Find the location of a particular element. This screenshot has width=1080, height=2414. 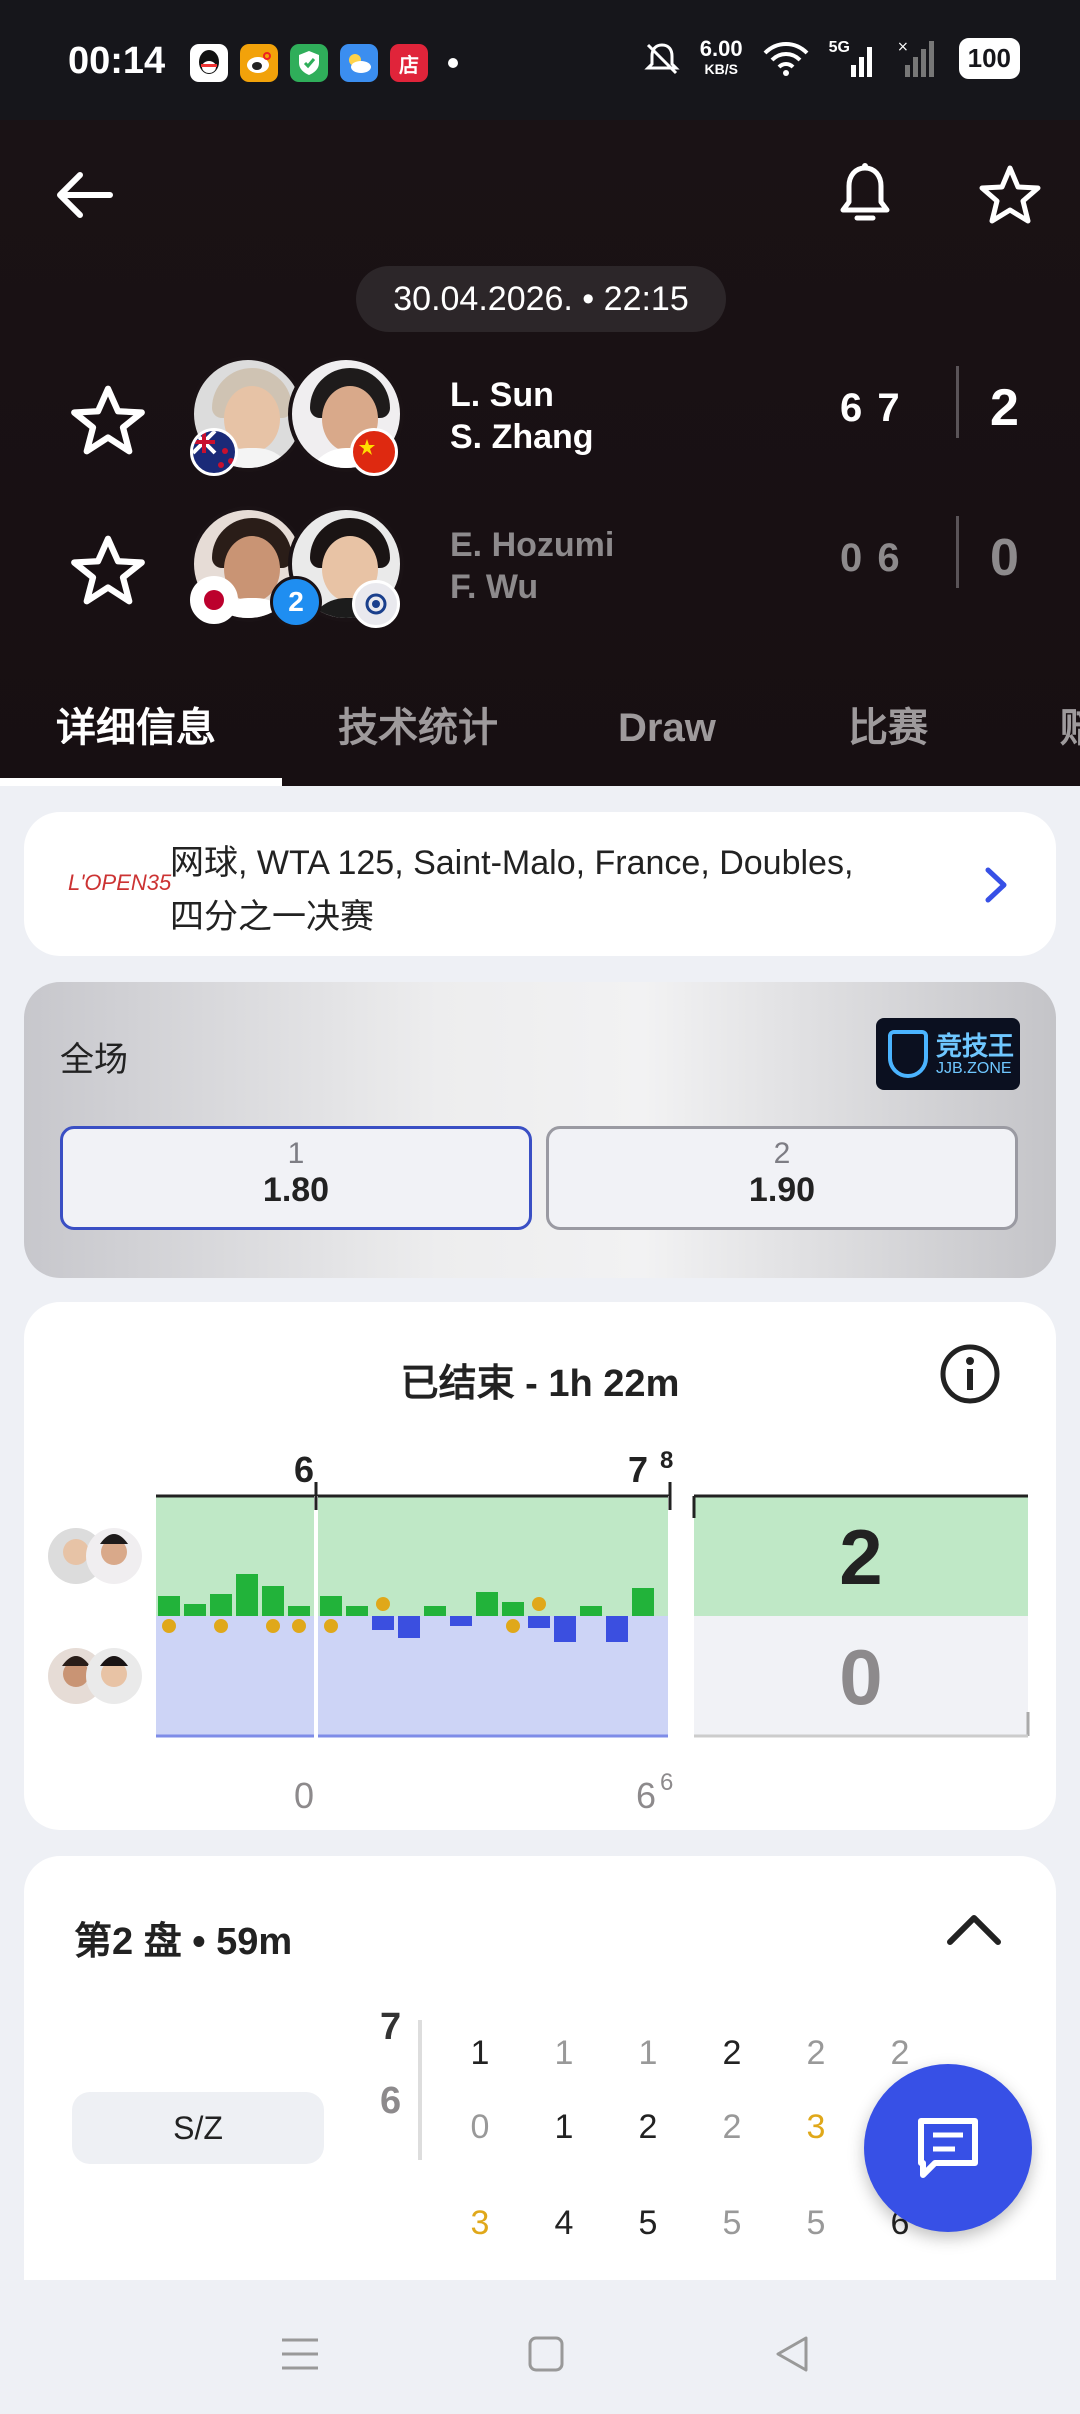

tab-draw: Draw is located at coordinates (667, 730).